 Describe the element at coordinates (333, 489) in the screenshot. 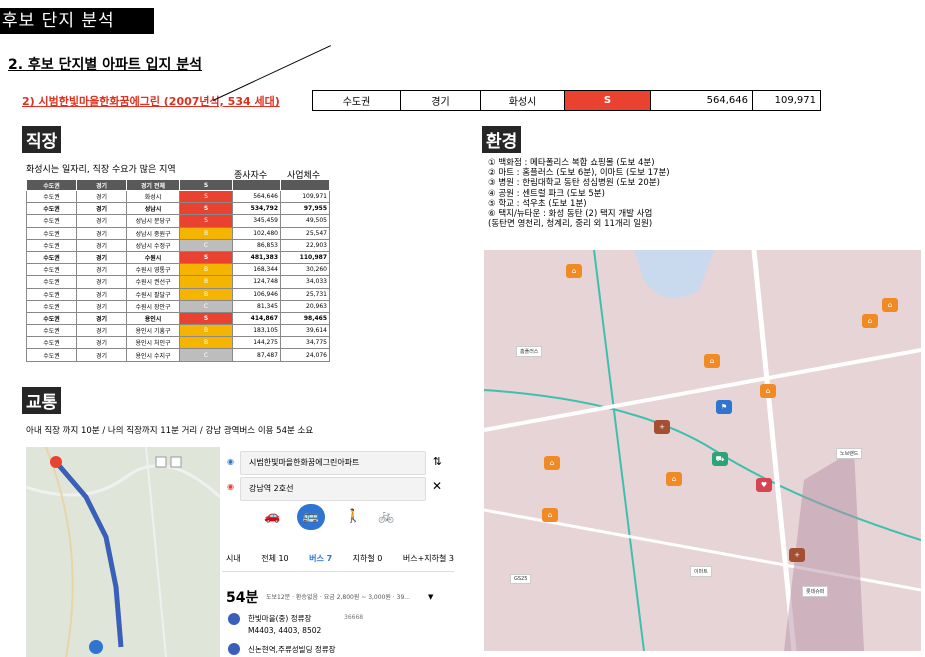

I see `destination-field: 강남역 2호선` at that location.